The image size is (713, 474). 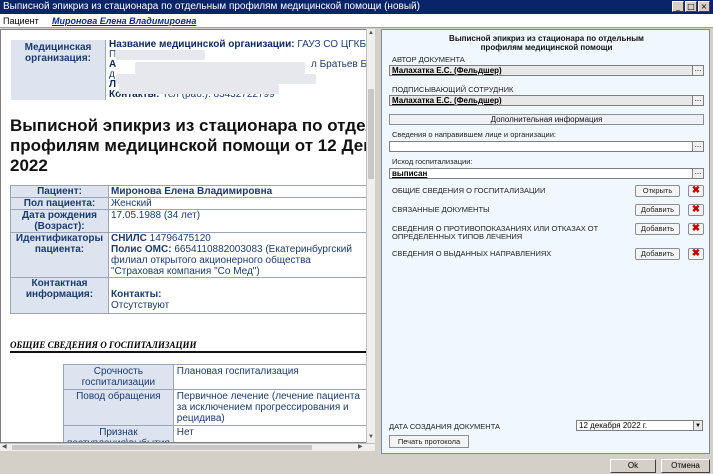 I want to click on table-value: Миронова Елена Владимировна, so click(x=237, y=191).